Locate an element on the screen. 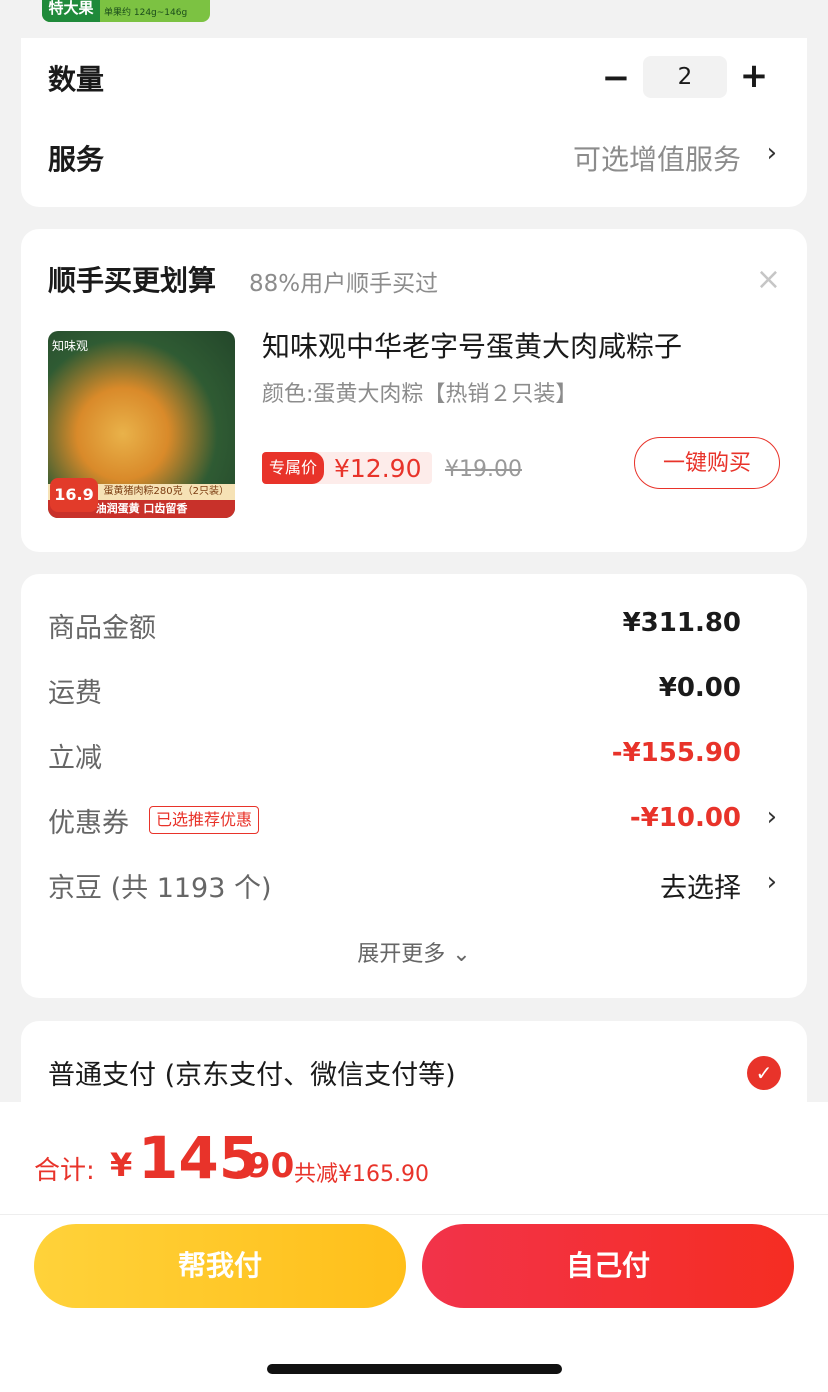 The width and height of the screenshot is (828, 1392). quantity-input: 2 is located at coordinates (685, 77).